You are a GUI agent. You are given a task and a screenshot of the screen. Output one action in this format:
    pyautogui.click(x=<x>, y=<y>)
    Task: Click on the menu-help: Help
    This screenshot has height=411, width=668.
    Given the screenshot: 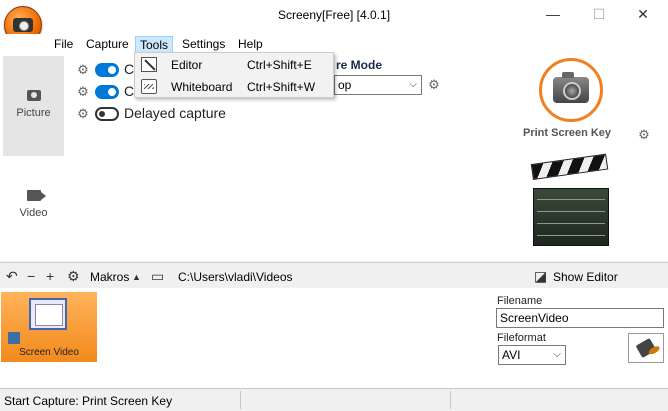 What is the action you would take?
    pyautogui.click(x=250, y=44)
    